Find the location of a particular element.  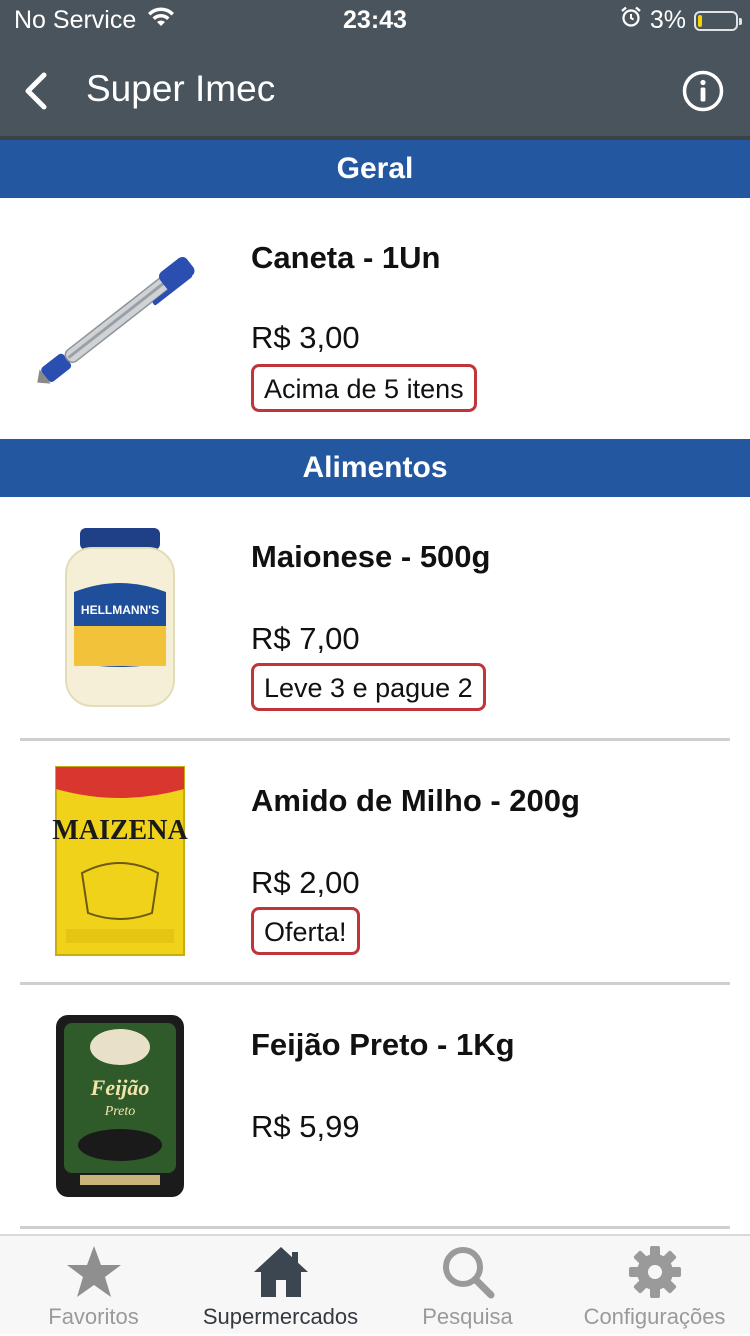

product-name: Maionese - 500g is located at coordinates (371, 556).